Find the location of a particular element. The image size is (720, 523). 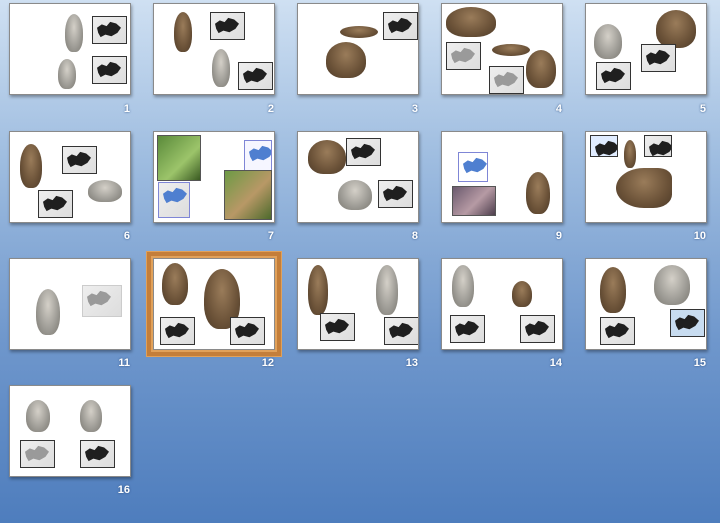

slide-number-1: 1 is located at coordinates (126, 109).